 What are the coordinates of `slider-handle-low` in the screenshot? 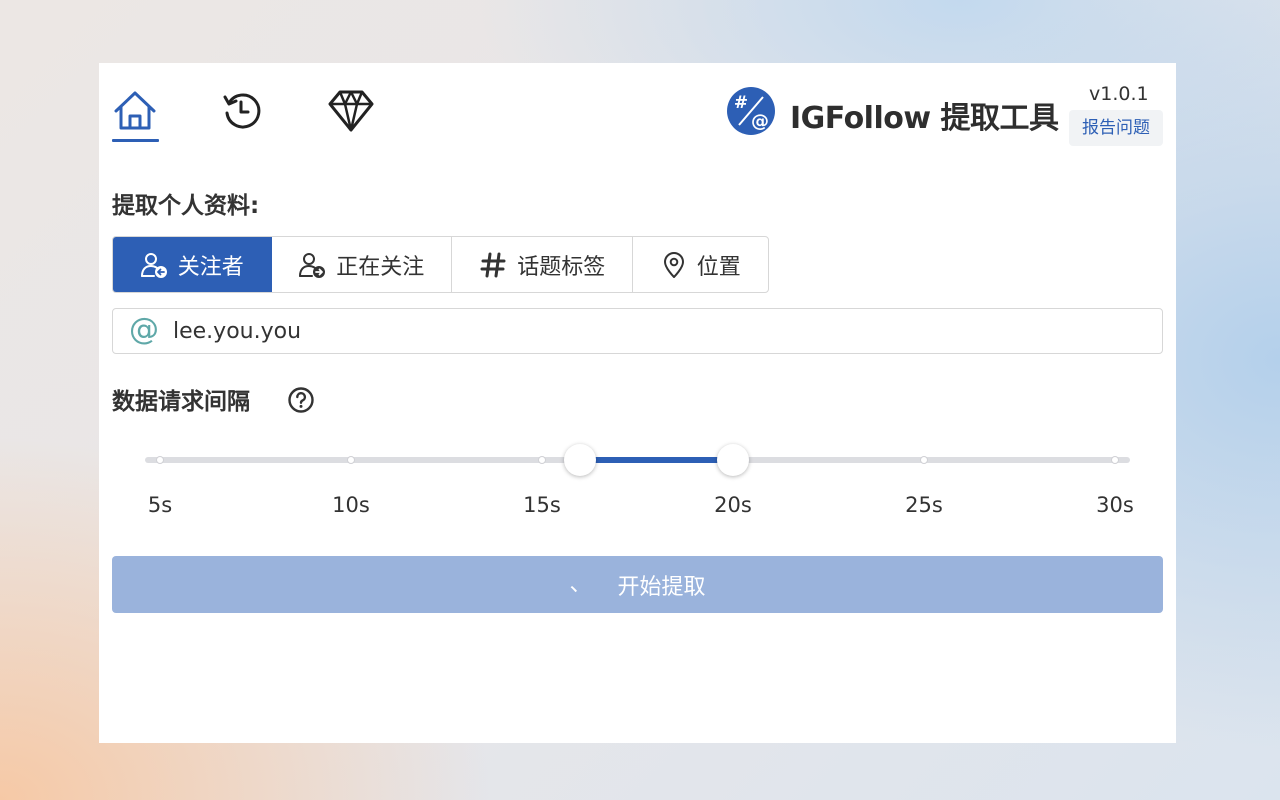 It's located at (580, 460).